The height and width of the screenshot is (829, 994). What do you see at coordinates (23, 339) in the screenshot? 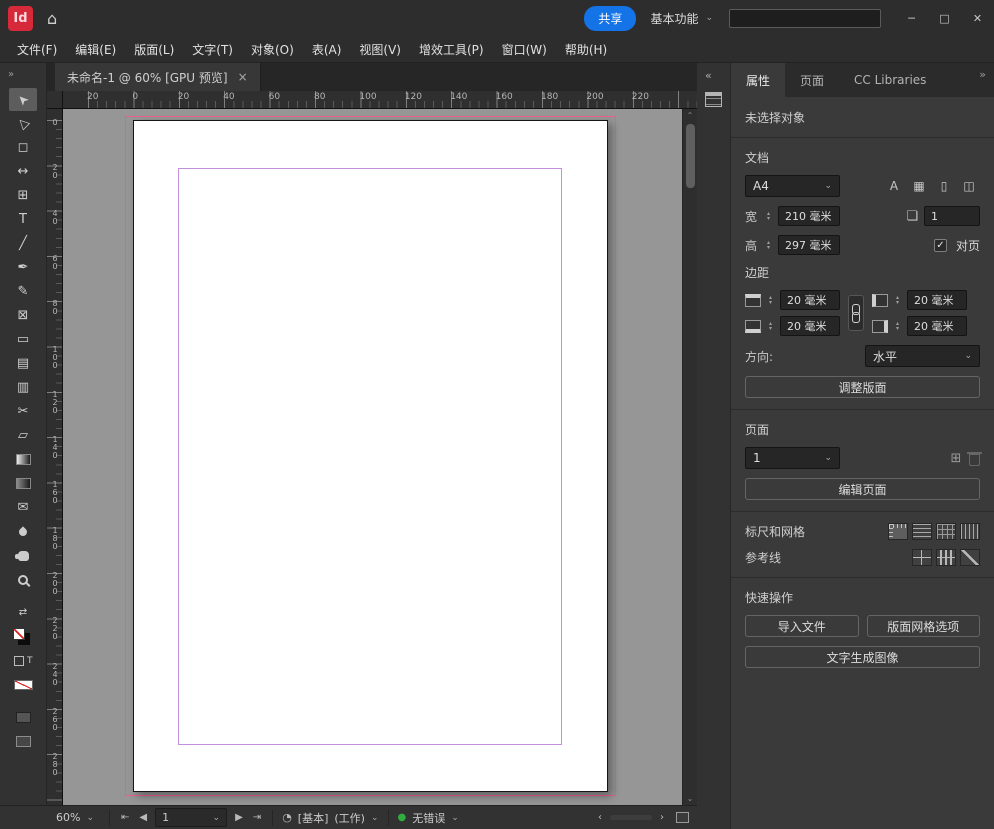
I see `rectangle-tool: ▭` at bounding box center [23, 339].